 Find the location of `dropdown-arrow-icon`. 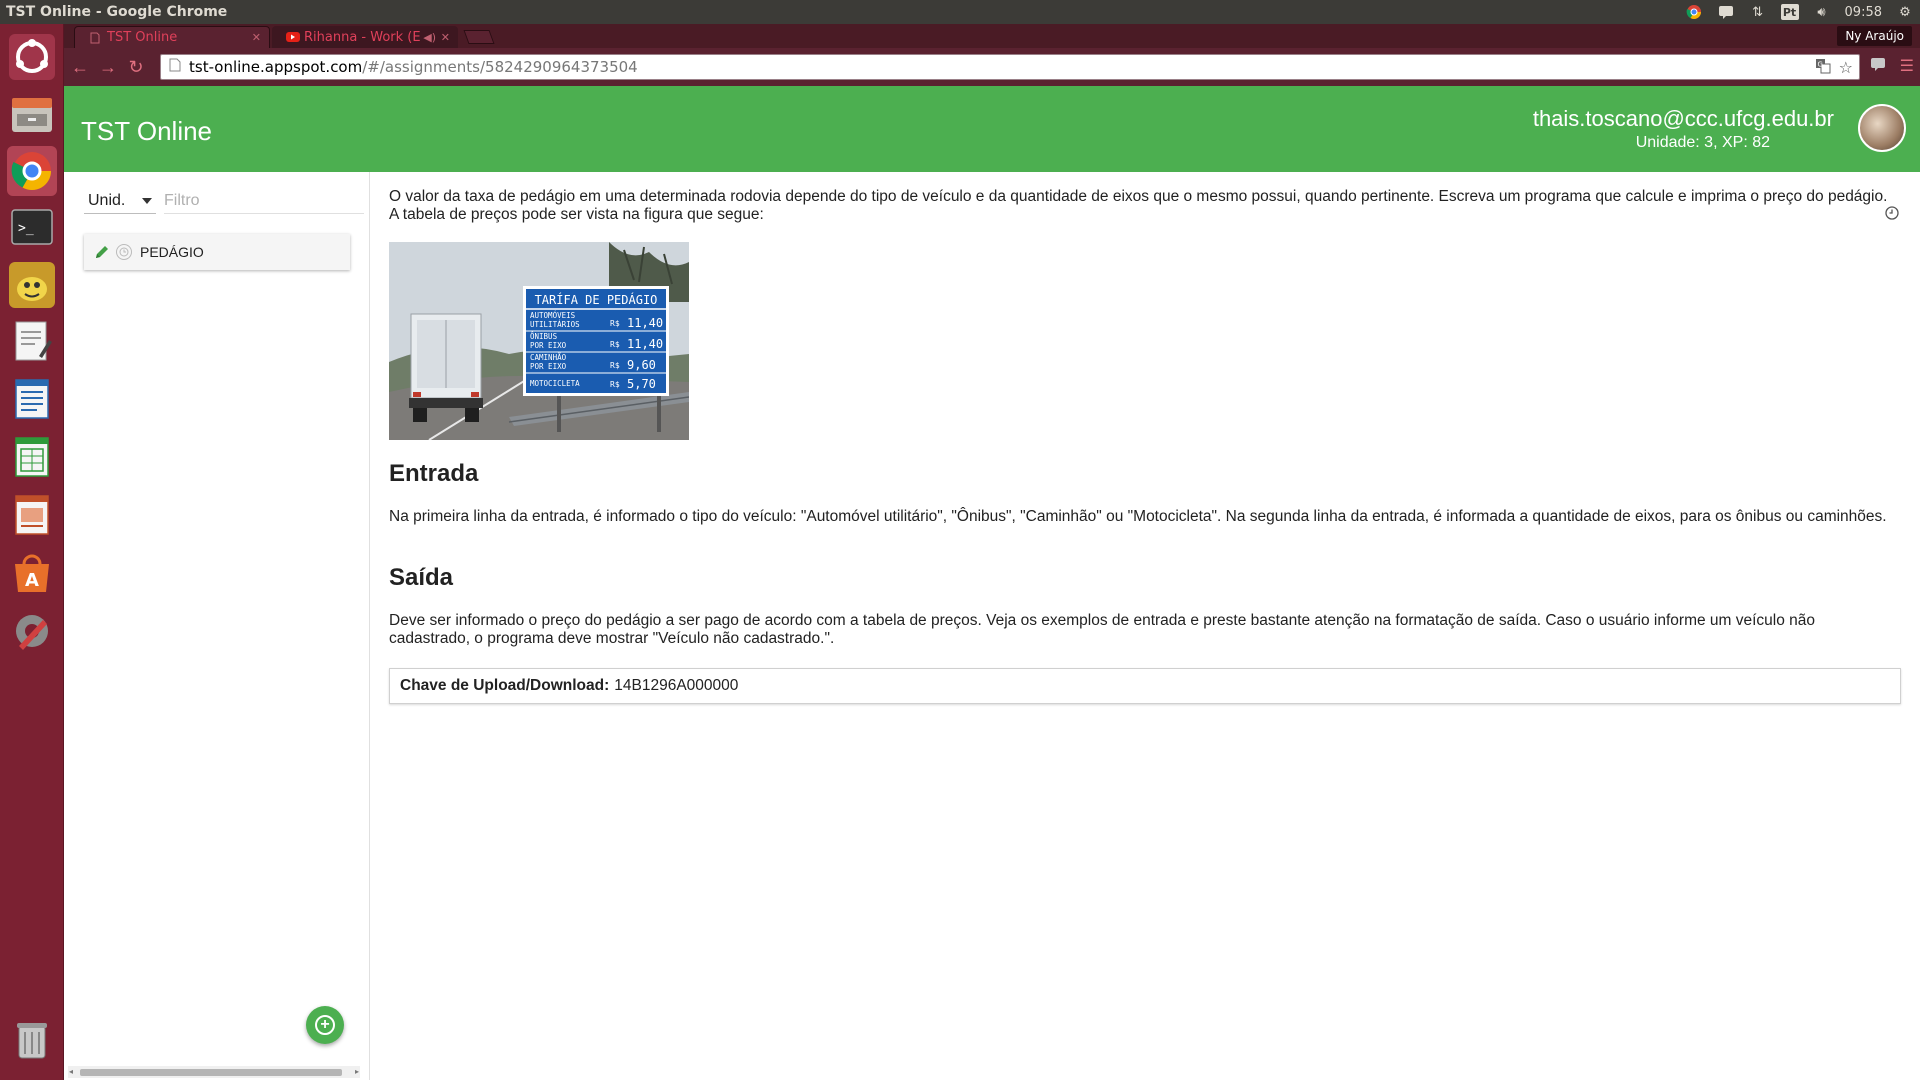

dropdown-arrow-icon is located at coordinates (147, 201).